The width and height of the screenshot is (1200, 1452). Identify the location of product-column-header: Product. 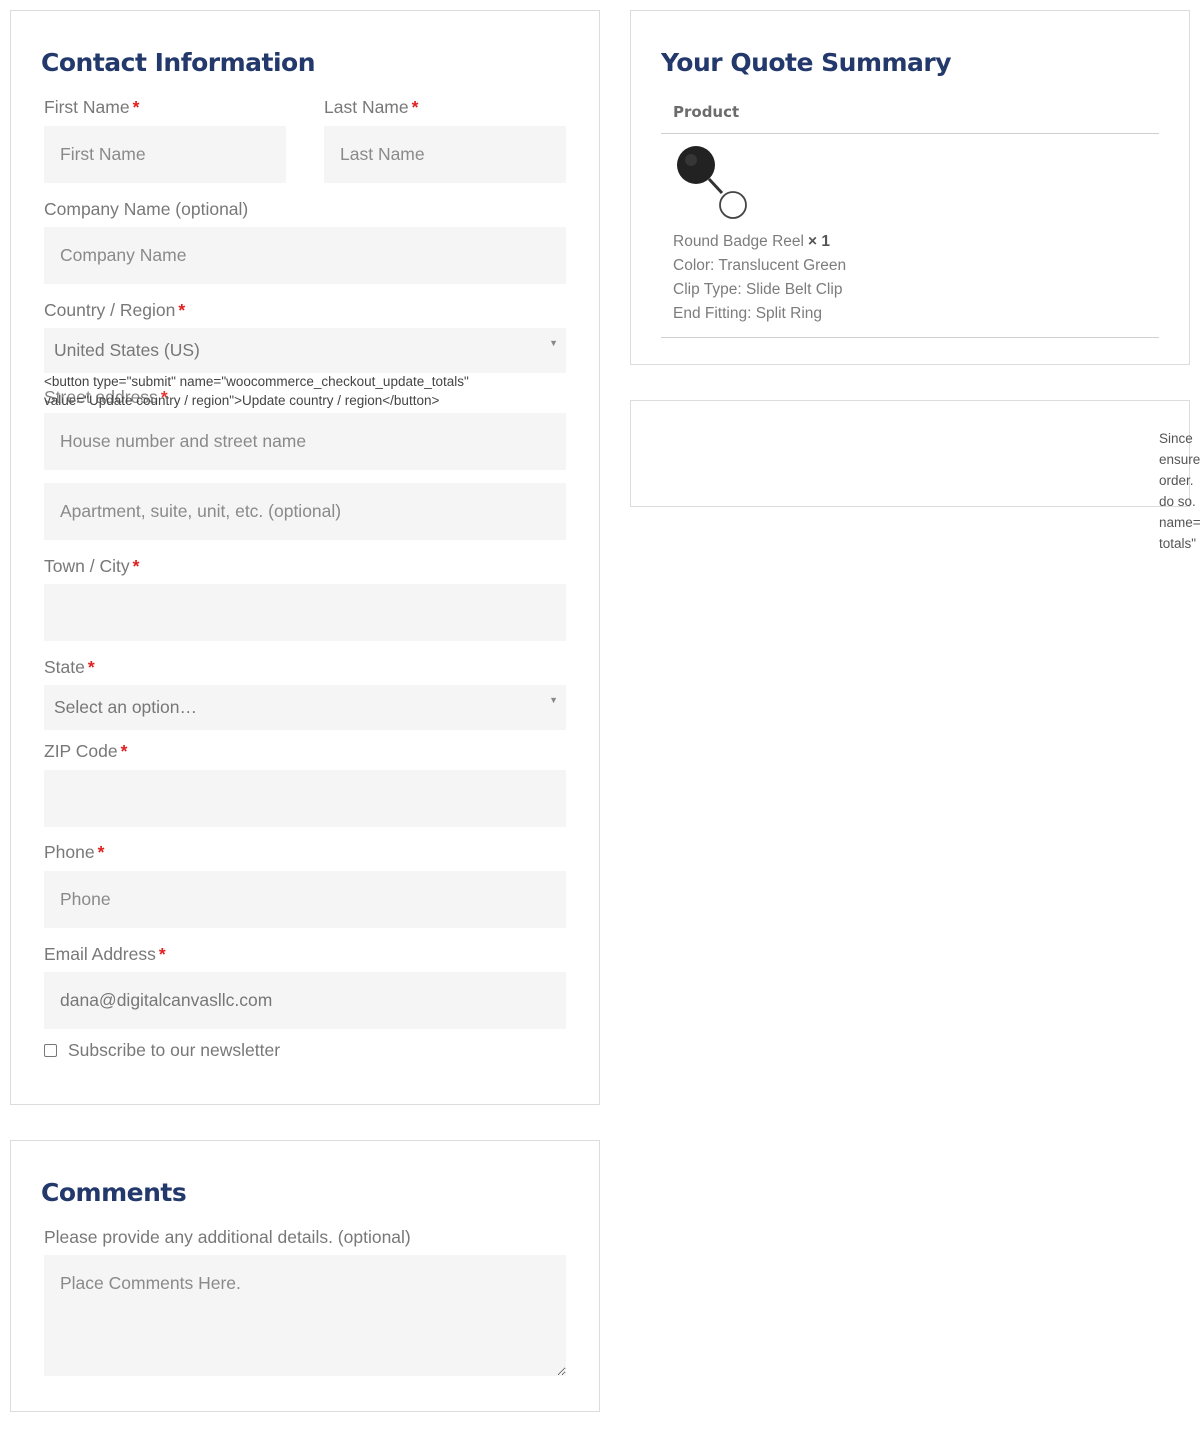
(706, 112).